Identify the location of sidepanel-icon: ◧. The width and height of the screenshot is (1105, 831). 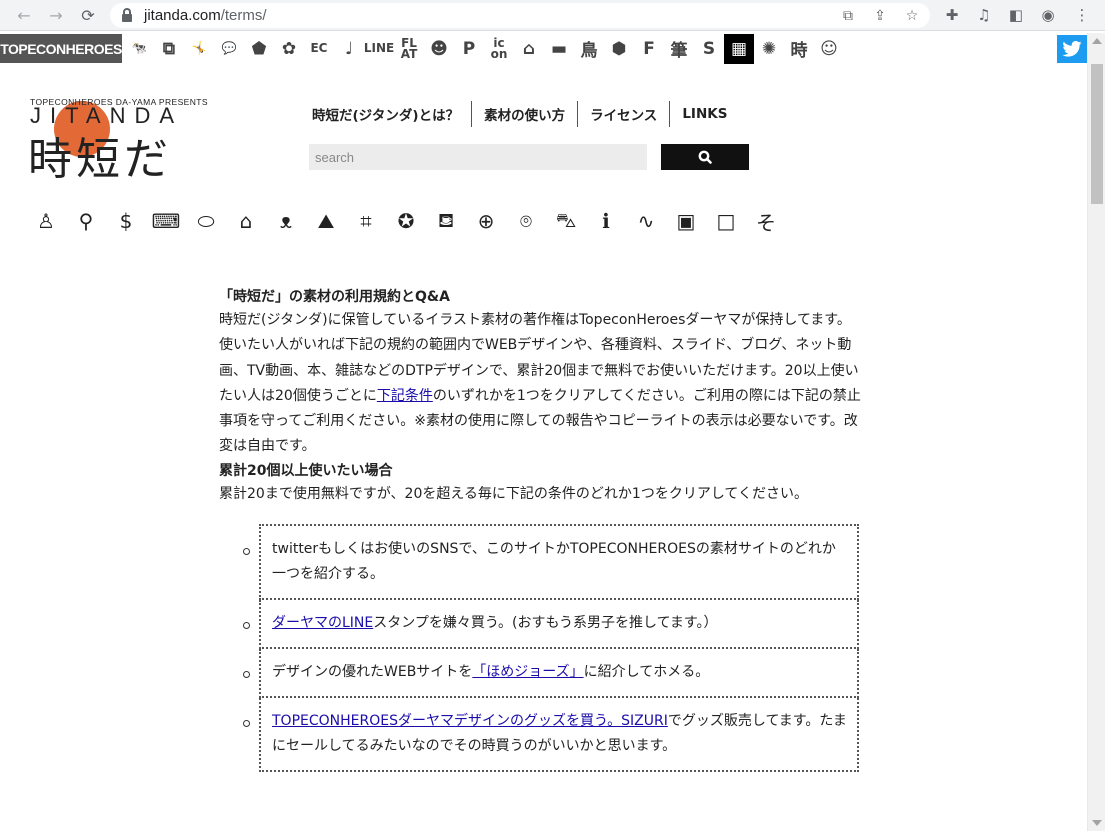
(1016, 15).